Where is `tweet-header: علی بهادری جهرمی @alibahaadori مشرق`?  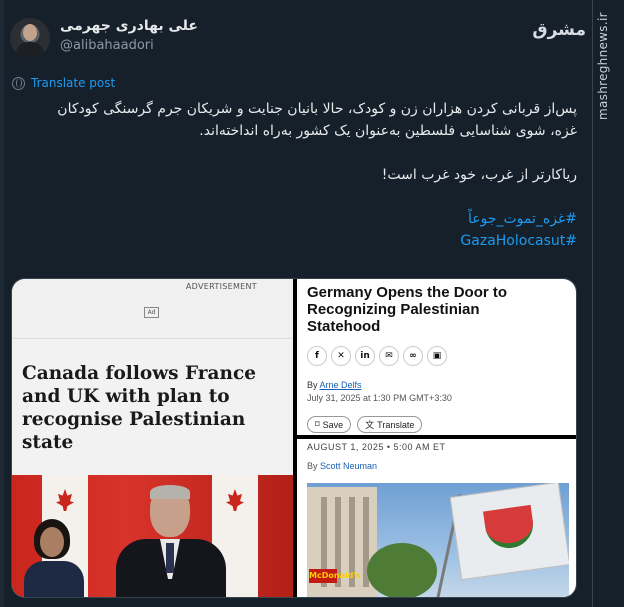 tweet-header: علی بهادری جهرمی @alibahaadori مشرق is located at coordinates (298, 37).